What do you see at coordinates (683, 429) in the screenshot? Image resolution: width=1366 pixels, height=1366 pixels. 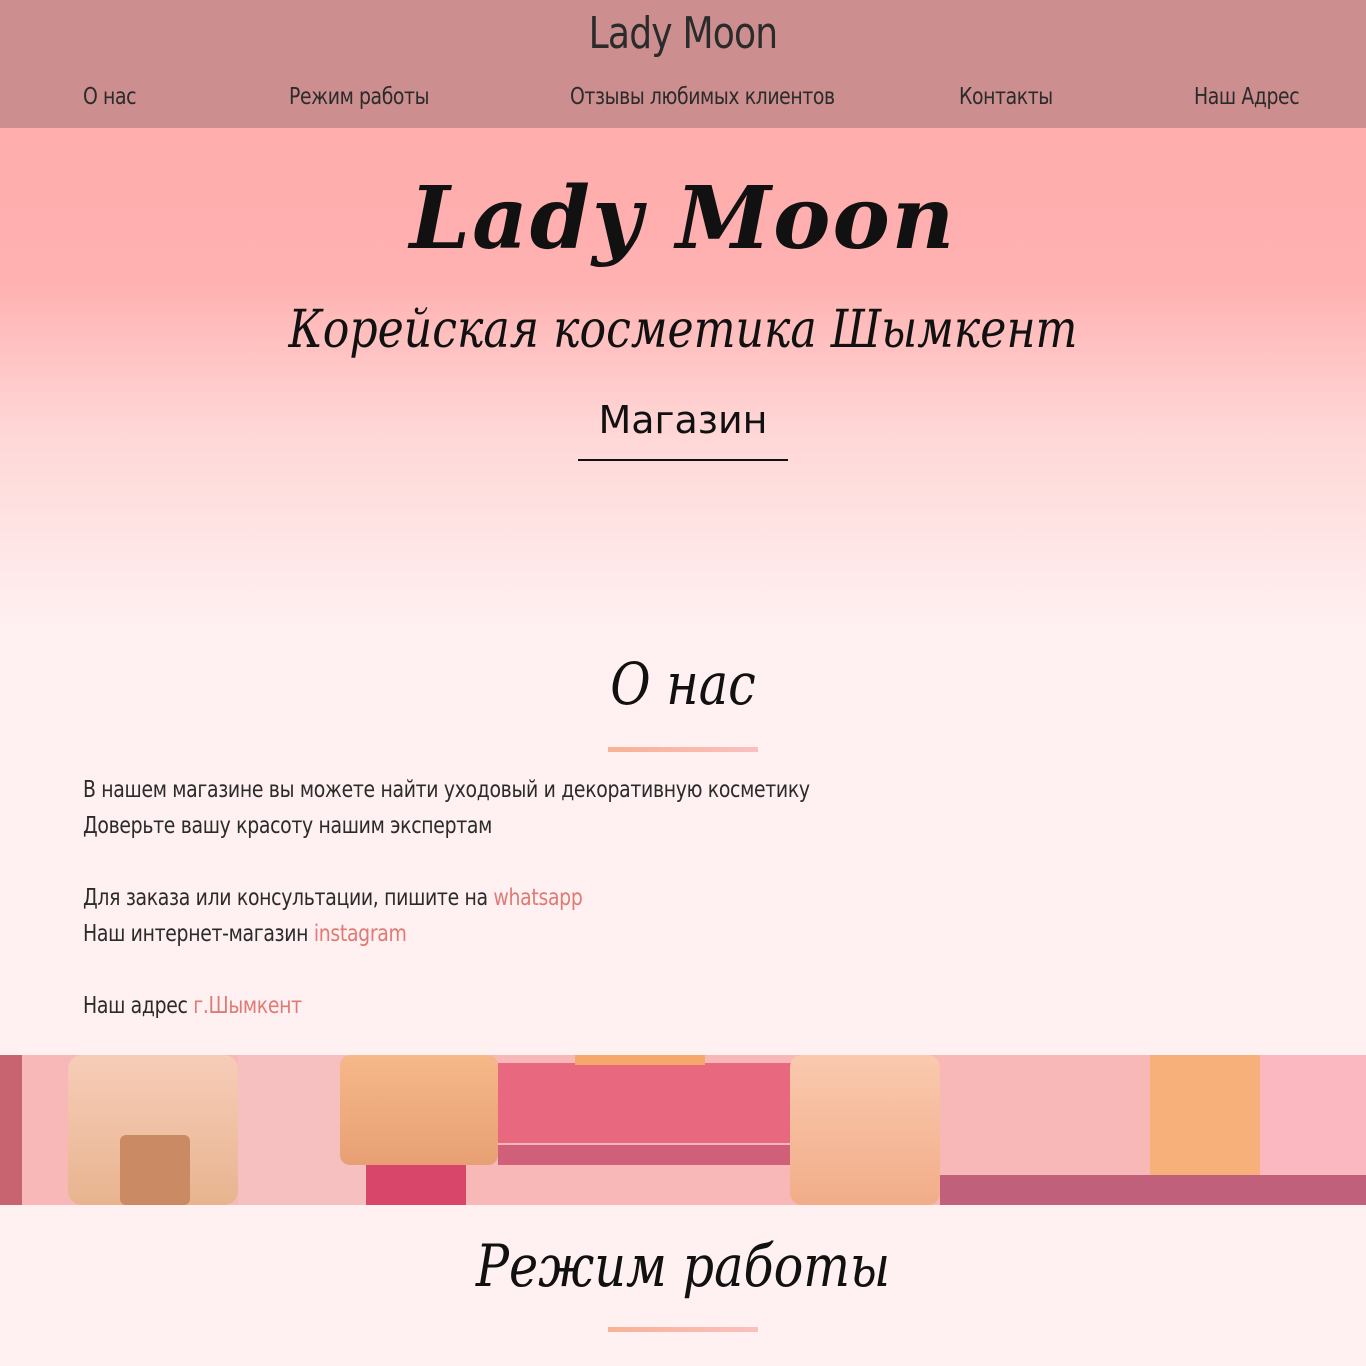 I see `shop-button: Магазин` at bounding box center [683, 429].